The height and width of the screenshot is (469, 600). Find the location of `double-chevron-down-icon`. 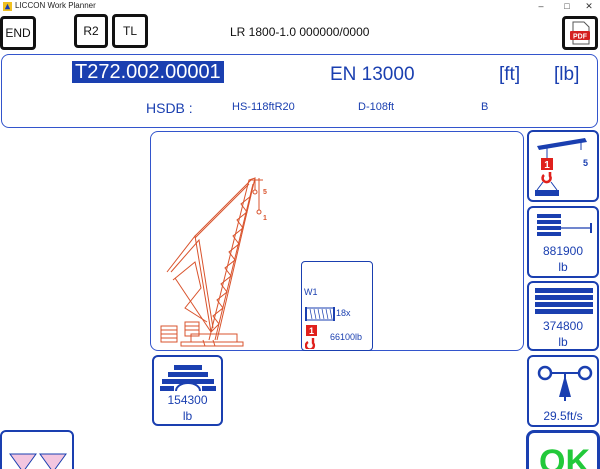

double-chevron-down-icon is located at coordinates (38, 461).